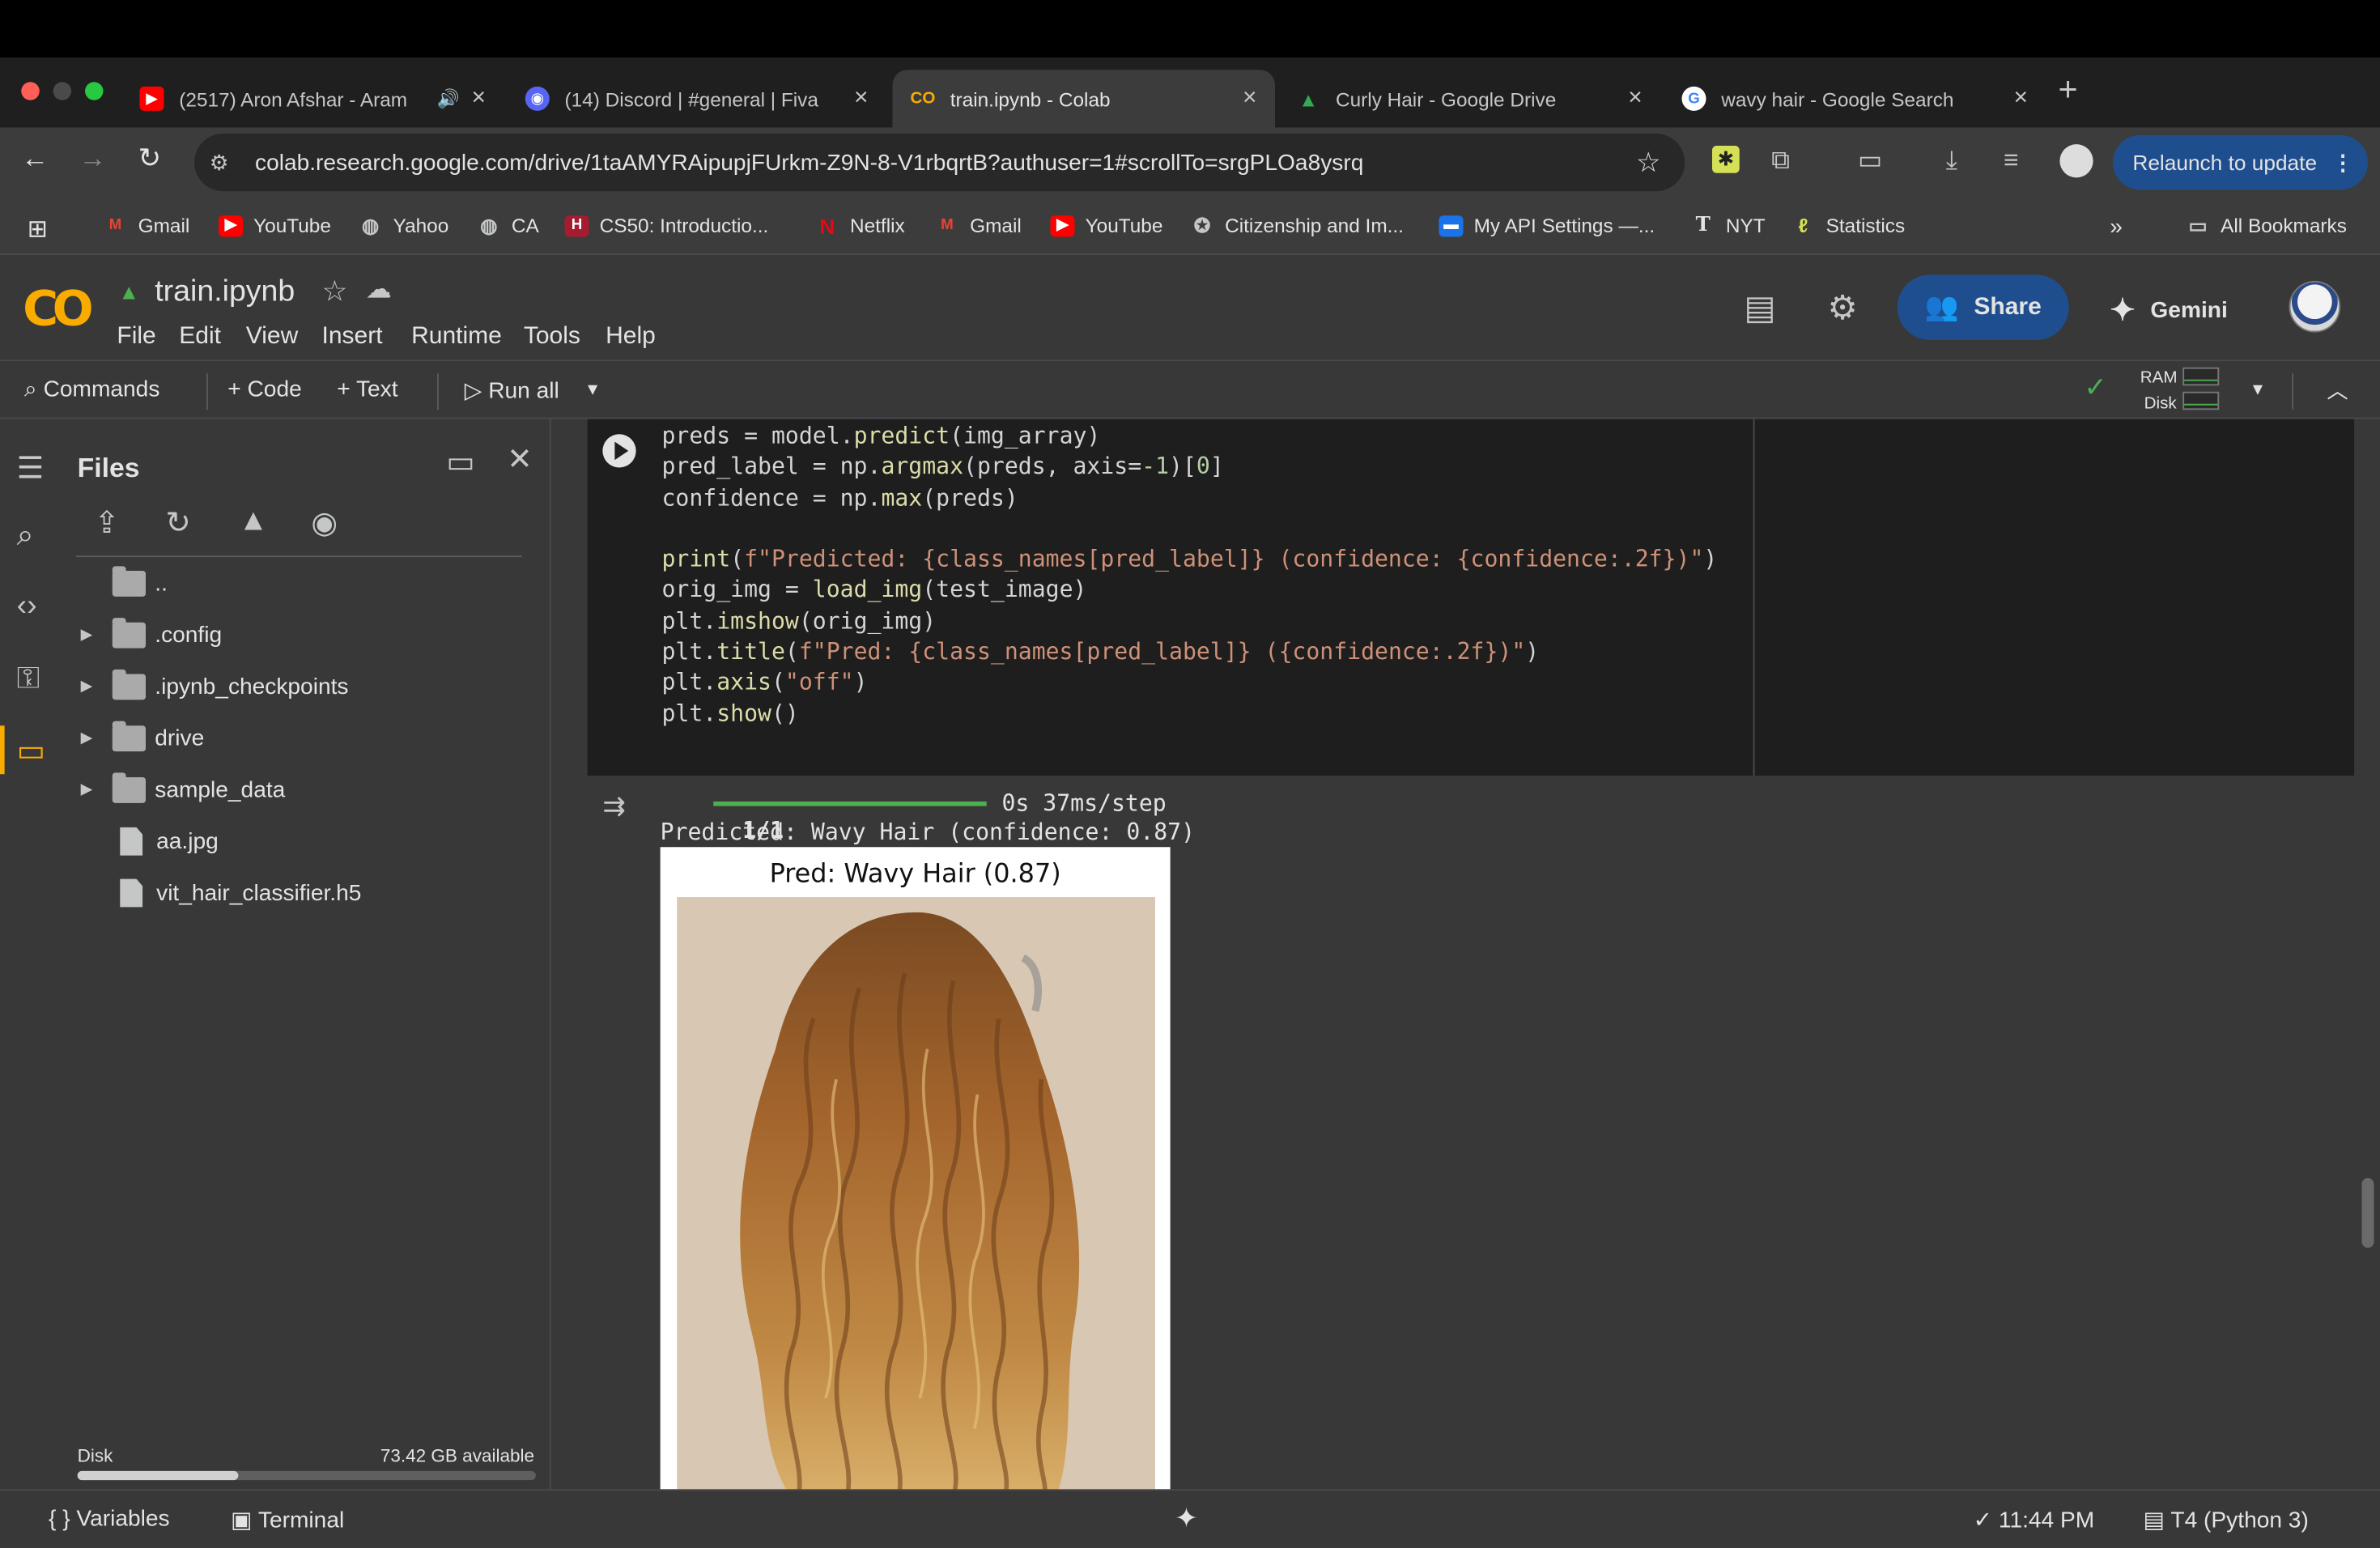 The width and height of the screenshot is (2380, 1548). What do you see at coordinates (1106, 225) in the screenshot?
I see `bookmark-youtube-2: ▶ YouTube` at bounding box center [1106, 225].